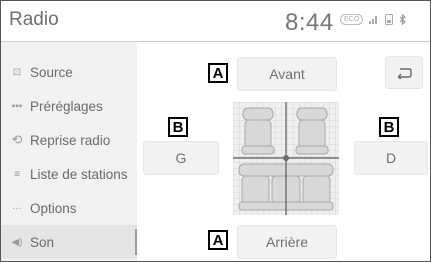 Image resolution: width=431 pixels, height=262 pixels. I want to click on station-list-icon: ≡, so click(17, 174).